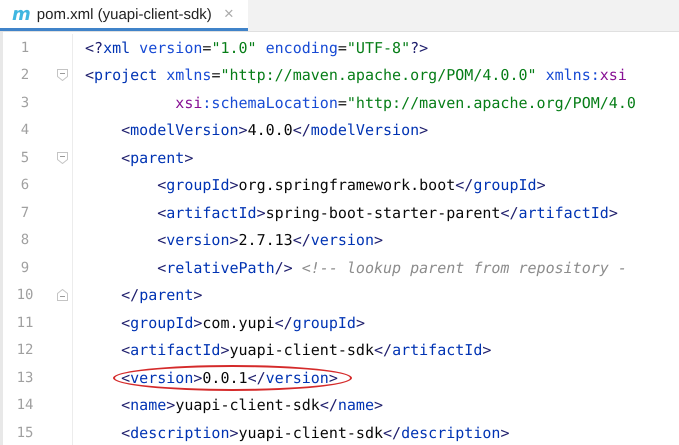 Image resolution: width=679 pixels, height=445 pixels. What do you see at coordinates (391, 267) in the screenshot?
I see `code-line: <relativePath/> <!-- lookup parent from repository -` at bounding box center [391, 267].